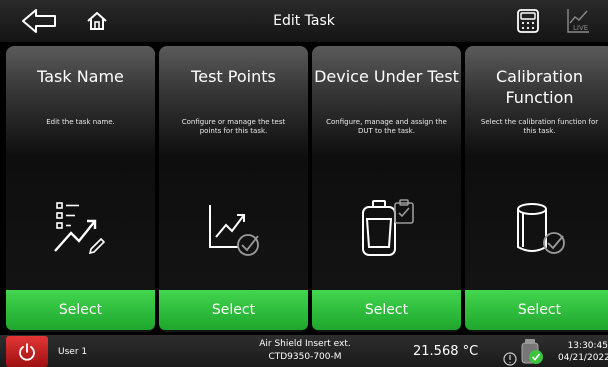  What do you see at coordinates (536, 310) in the screenshot?
I see `select-button-calibration-function: Select` at bounding box center [536, 310].